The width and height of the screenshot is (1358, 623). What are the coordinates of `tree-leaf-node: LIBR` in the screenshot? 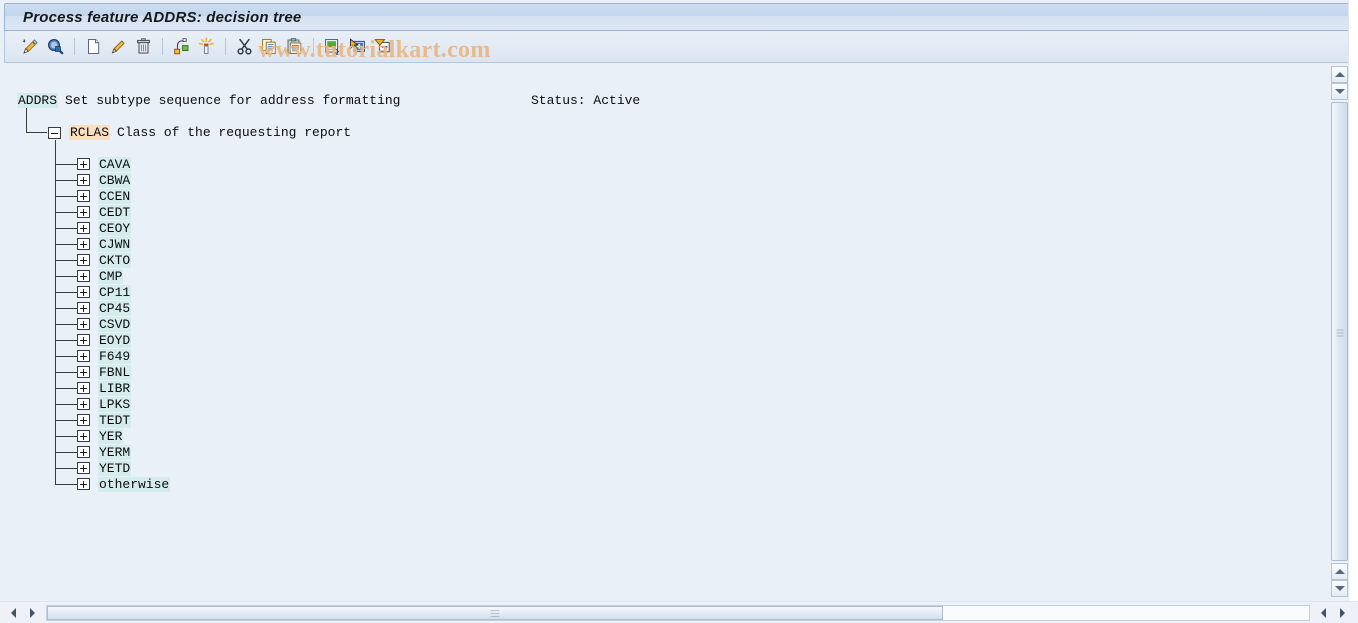 It's located at (104, 388).